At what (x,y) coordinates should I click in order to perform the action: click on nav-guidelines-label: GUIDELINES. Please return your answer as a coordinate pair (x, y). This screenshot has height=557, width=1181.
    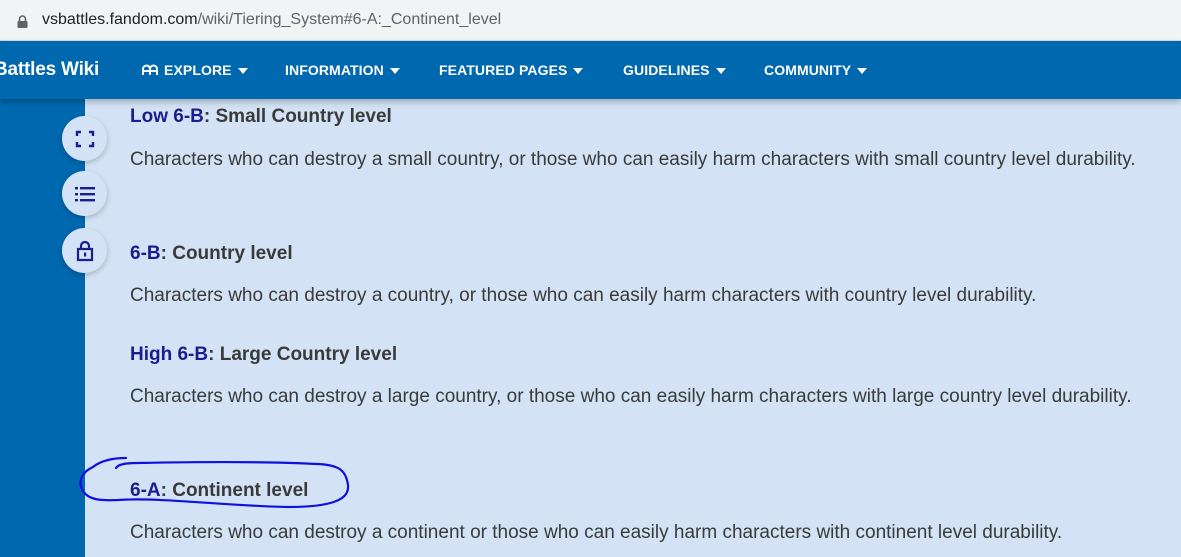
    Looking at the image, I should click on (666, 70).